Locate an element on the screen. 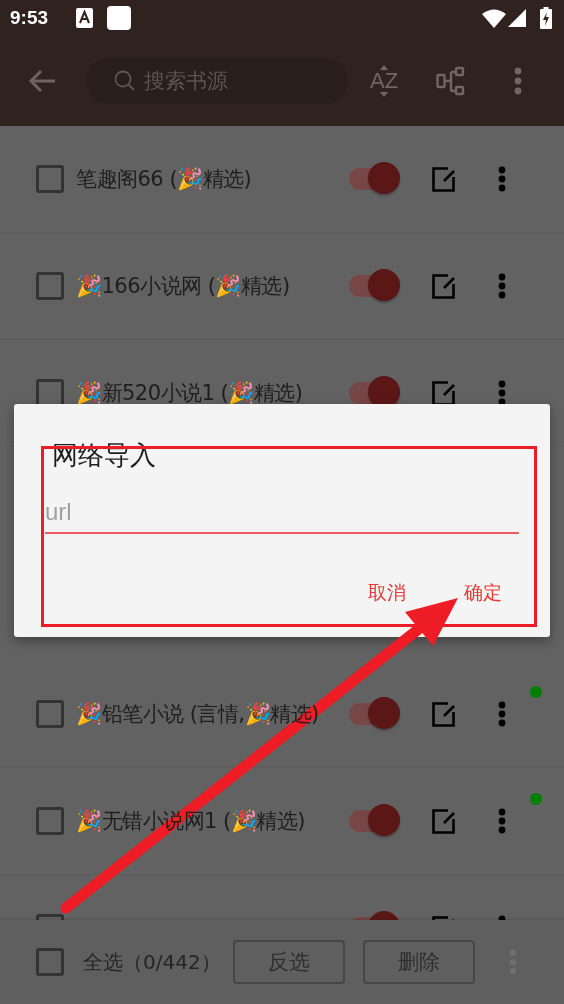 This screenshot has height=1004, width=564. source-name: 笔趣阁66 (🎉精选) is located at coordinates (164, 179).